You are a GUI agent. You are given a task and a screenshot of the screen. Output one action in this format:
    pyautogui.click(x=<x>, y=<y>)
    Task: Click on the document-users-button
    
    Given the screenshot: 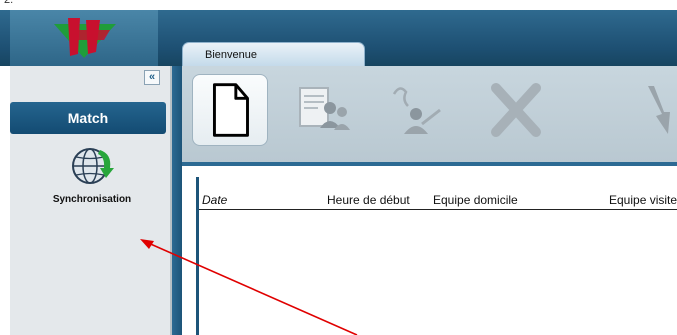 What is the action you would take?
    pyautogui.click(x=324, y=110)
    